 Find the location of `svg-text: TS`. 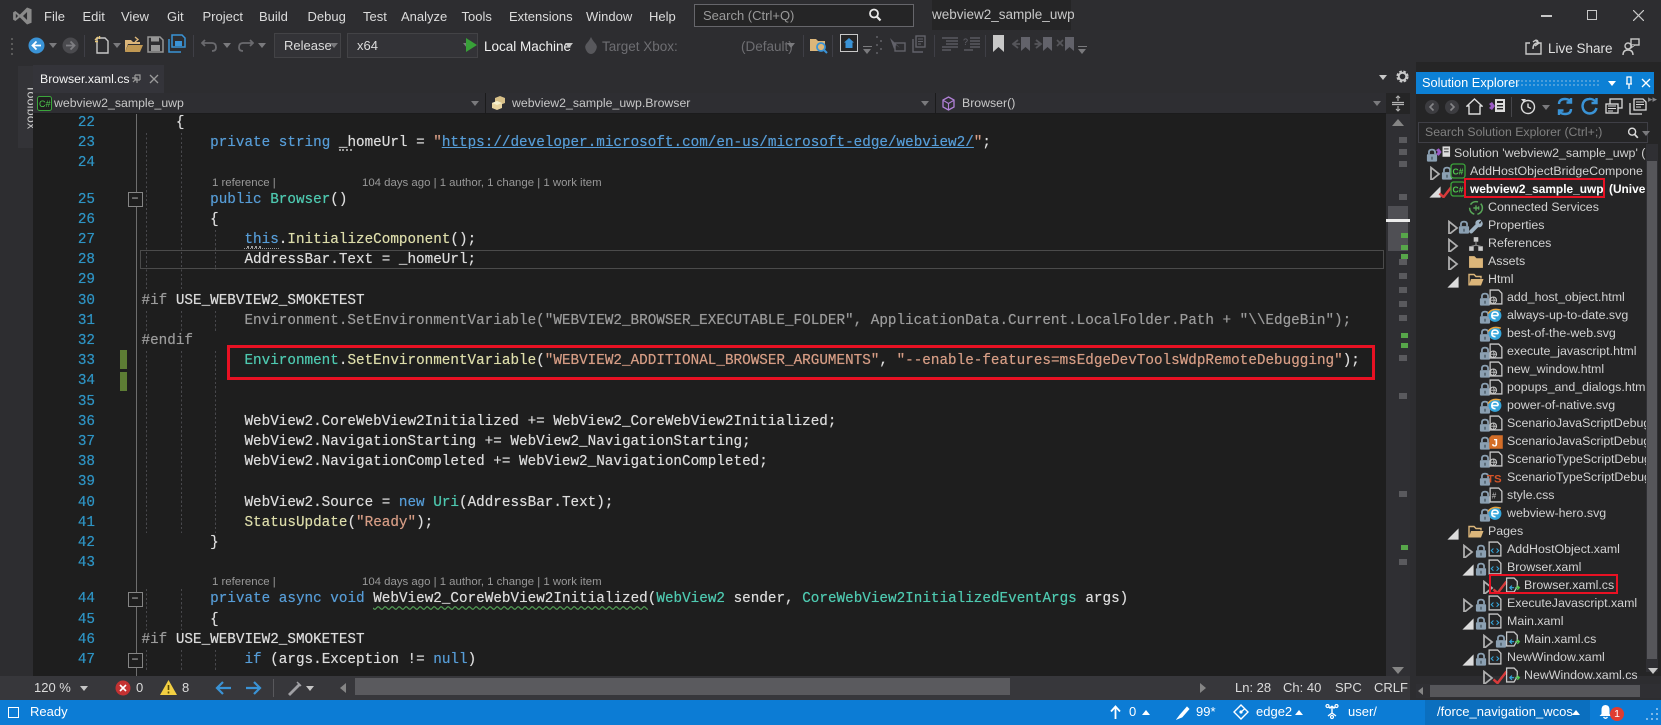

svg-text: TS is located at coordinates (1494, 480).